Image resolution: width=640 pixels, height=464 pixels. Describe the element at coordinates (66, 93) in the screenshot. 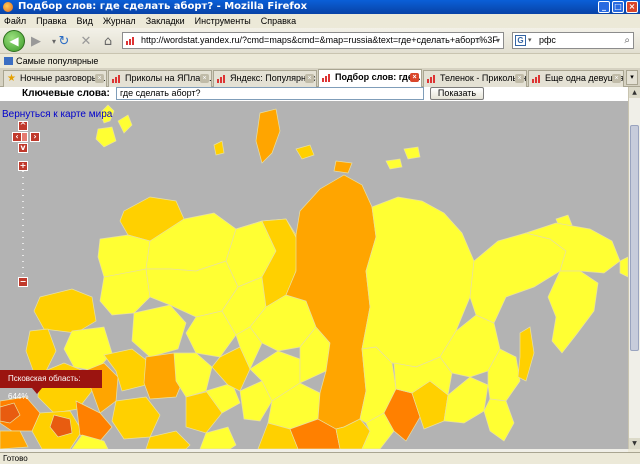

I see `keywords-label: Ключевые слова:` at that location.